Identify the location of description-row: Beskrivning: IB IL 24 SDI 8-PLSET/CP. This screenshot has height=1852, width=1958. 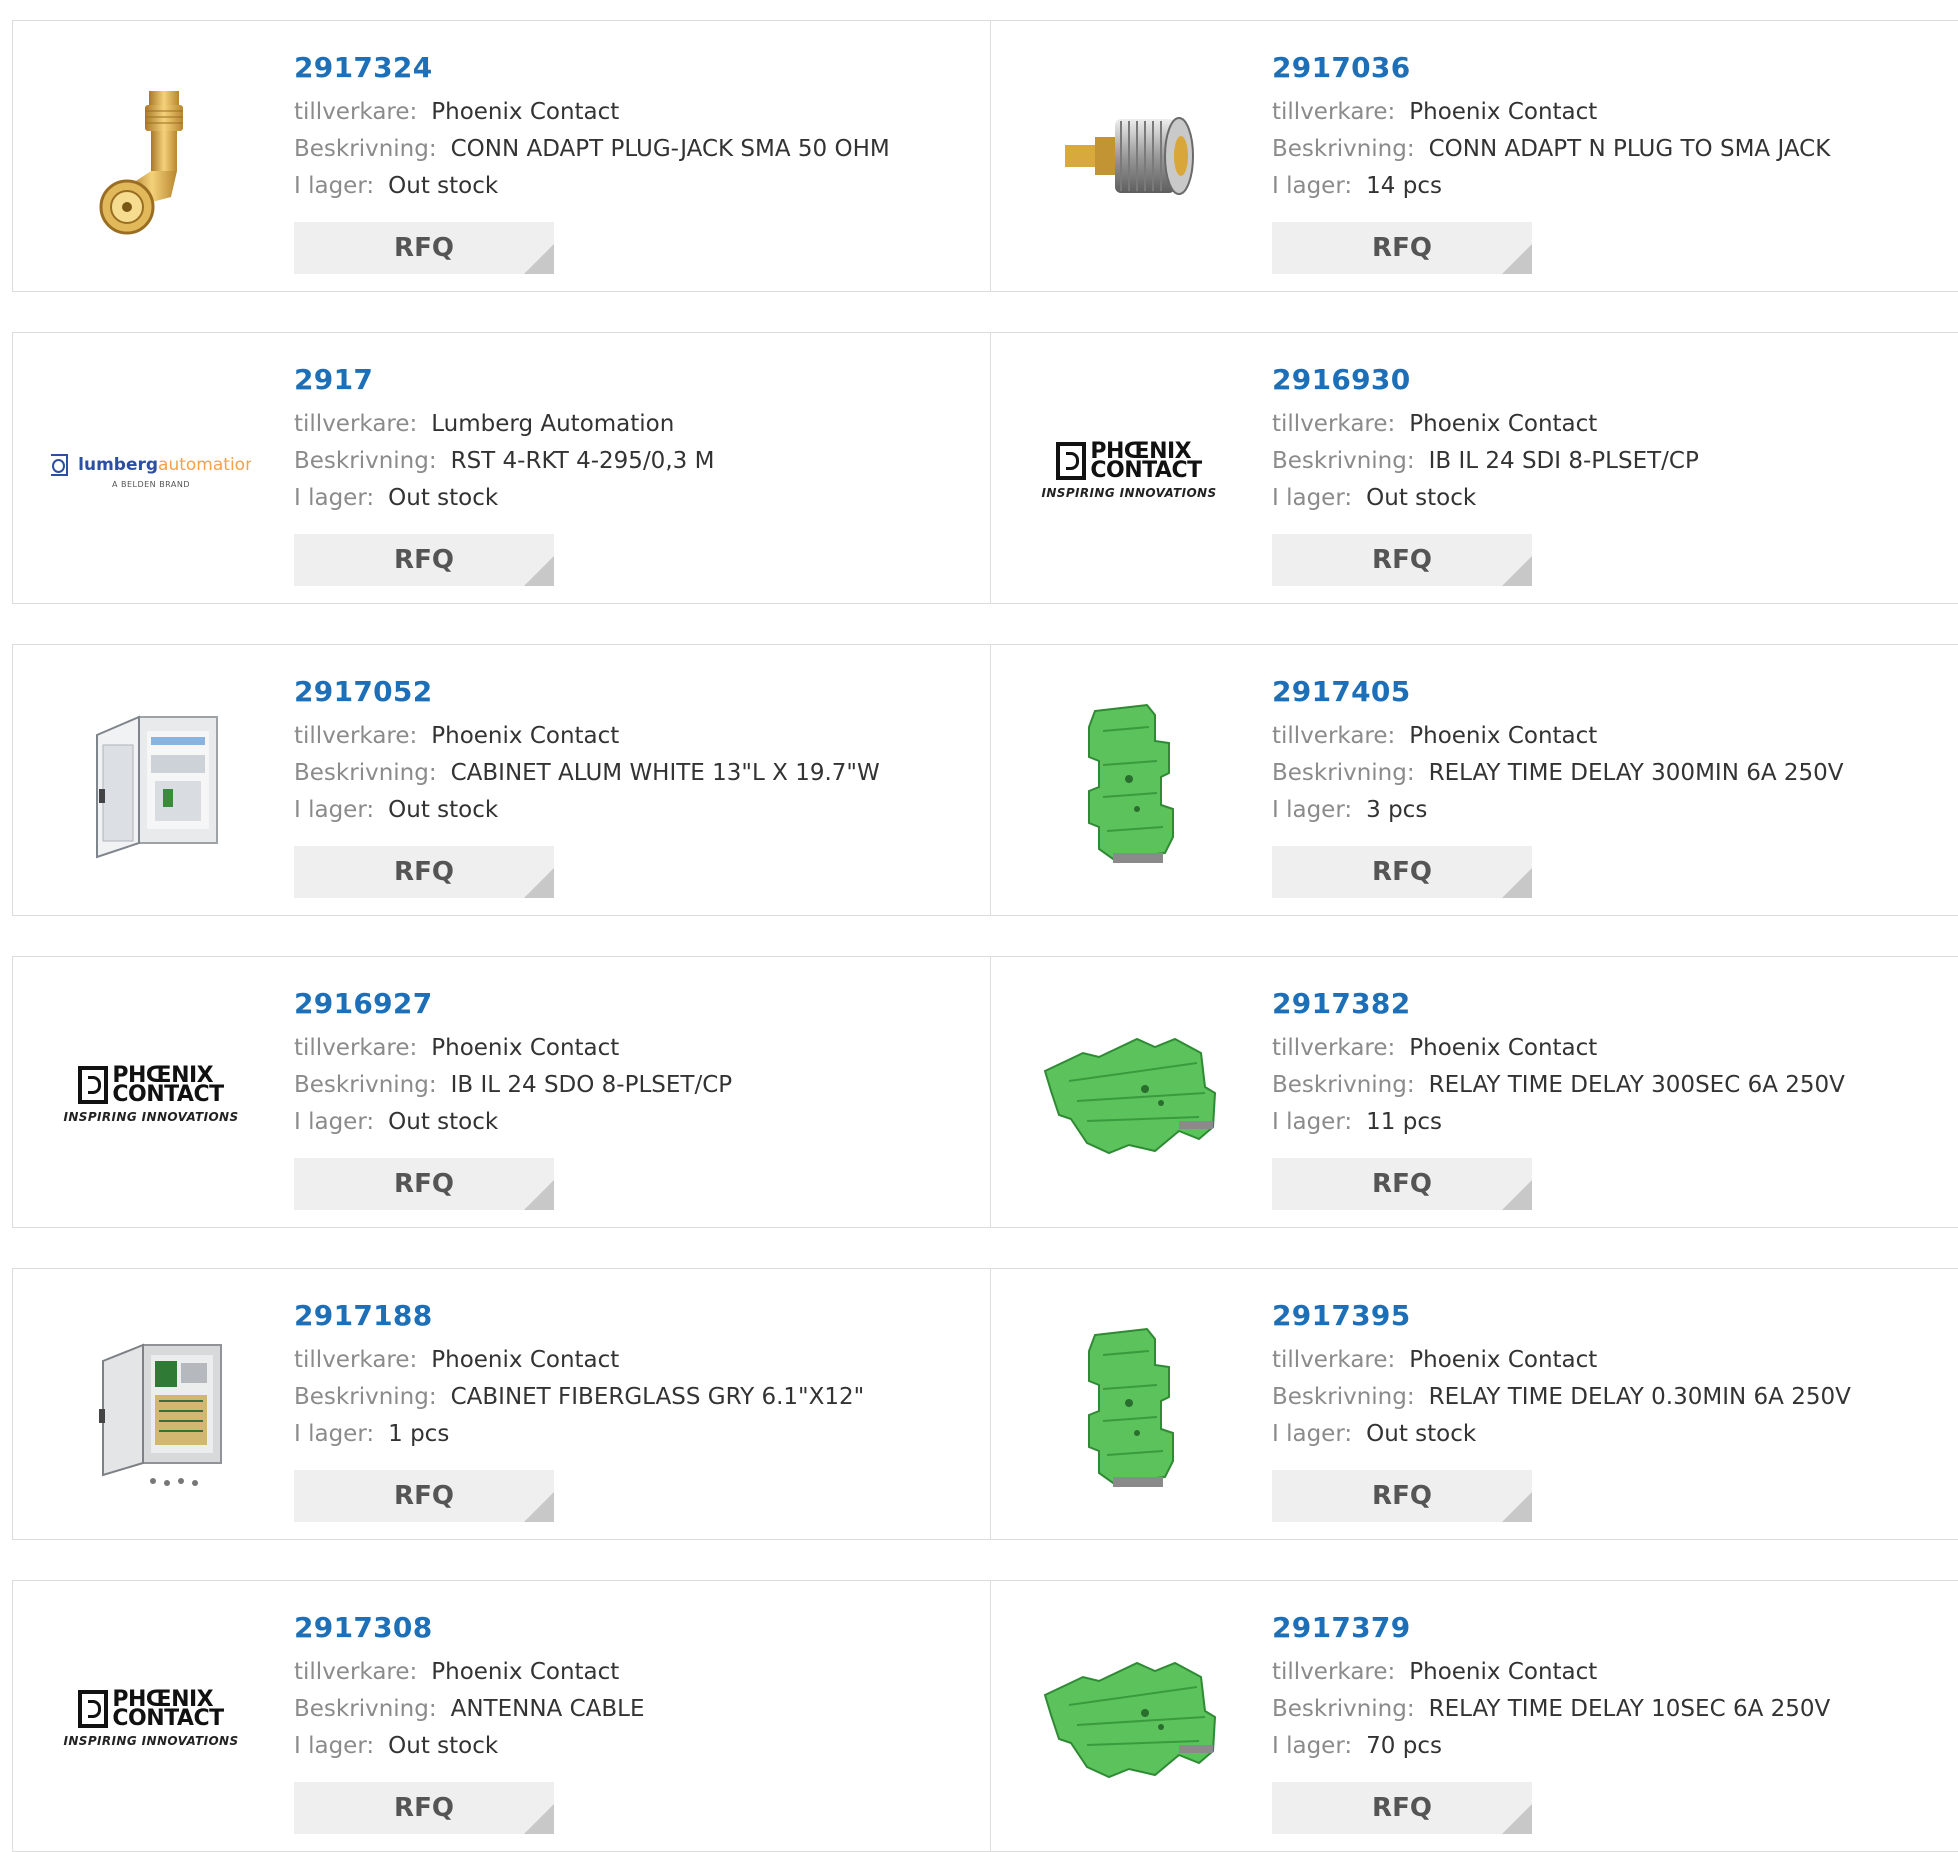
(1485, 461).